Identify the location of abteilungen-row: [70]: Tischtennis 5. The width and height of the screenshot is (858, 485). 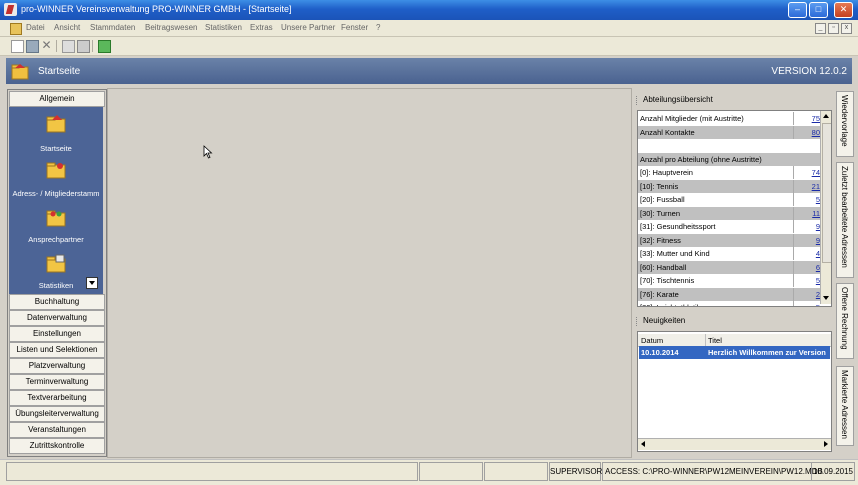
(729, 281).